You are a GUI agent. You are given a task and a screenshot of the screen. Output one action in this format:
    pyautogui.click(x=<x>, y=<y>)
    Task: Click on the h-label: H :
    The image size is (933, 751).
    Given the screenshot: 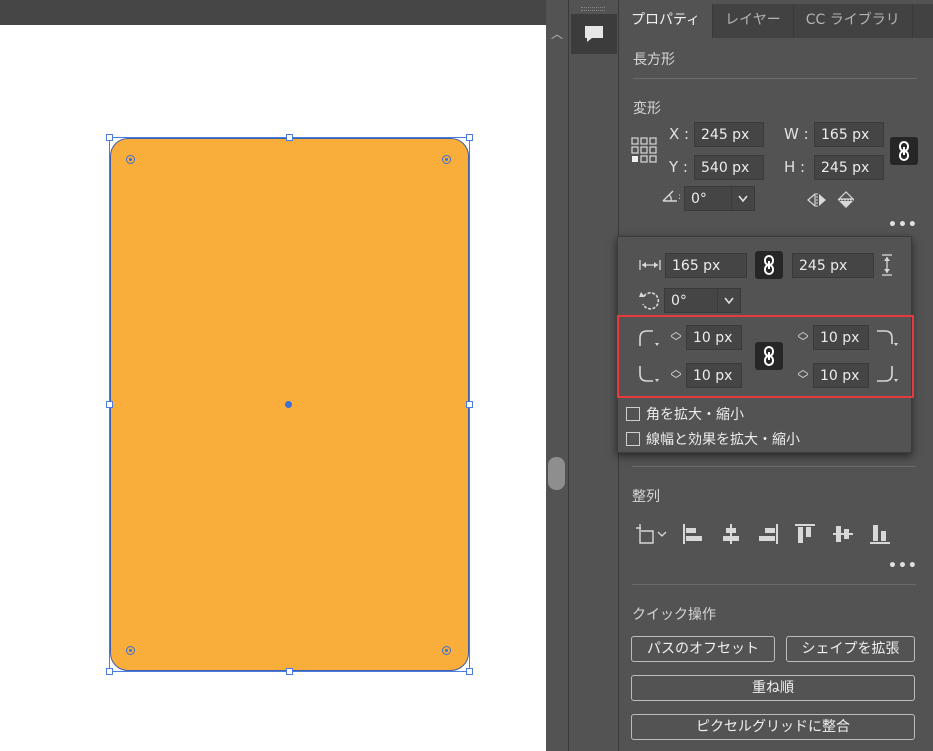 What is the action you would take?
    pyautogui.click(x=795, y=167)
    